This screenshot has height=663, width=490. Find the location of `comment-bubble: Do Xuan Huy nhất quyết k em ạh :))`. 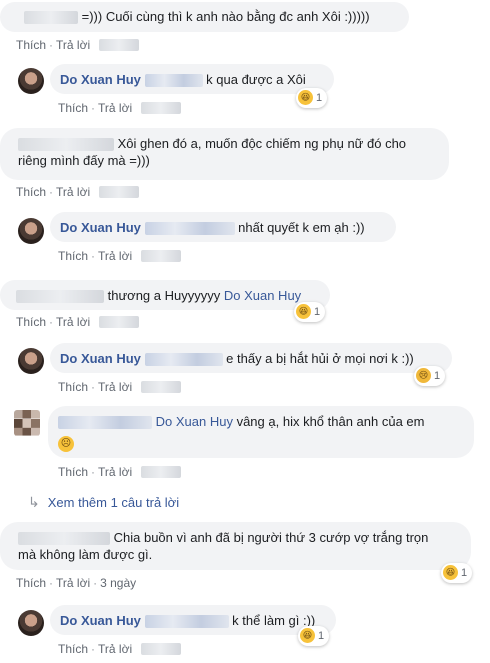

comment-bubble: Do Xuan Huy nhất quyết k em ạh :)) is located at coordinates (223, 227).